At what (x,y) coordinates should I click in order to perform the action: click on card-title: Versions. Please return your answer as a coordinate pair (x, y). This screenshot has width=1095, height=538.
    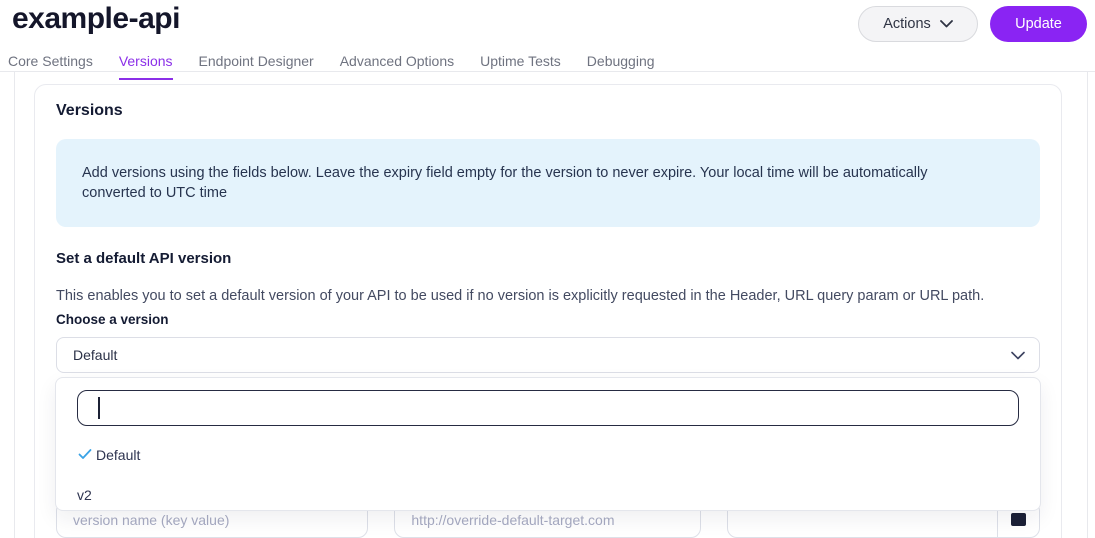
    Looking at the image, I should click on (89, 110).